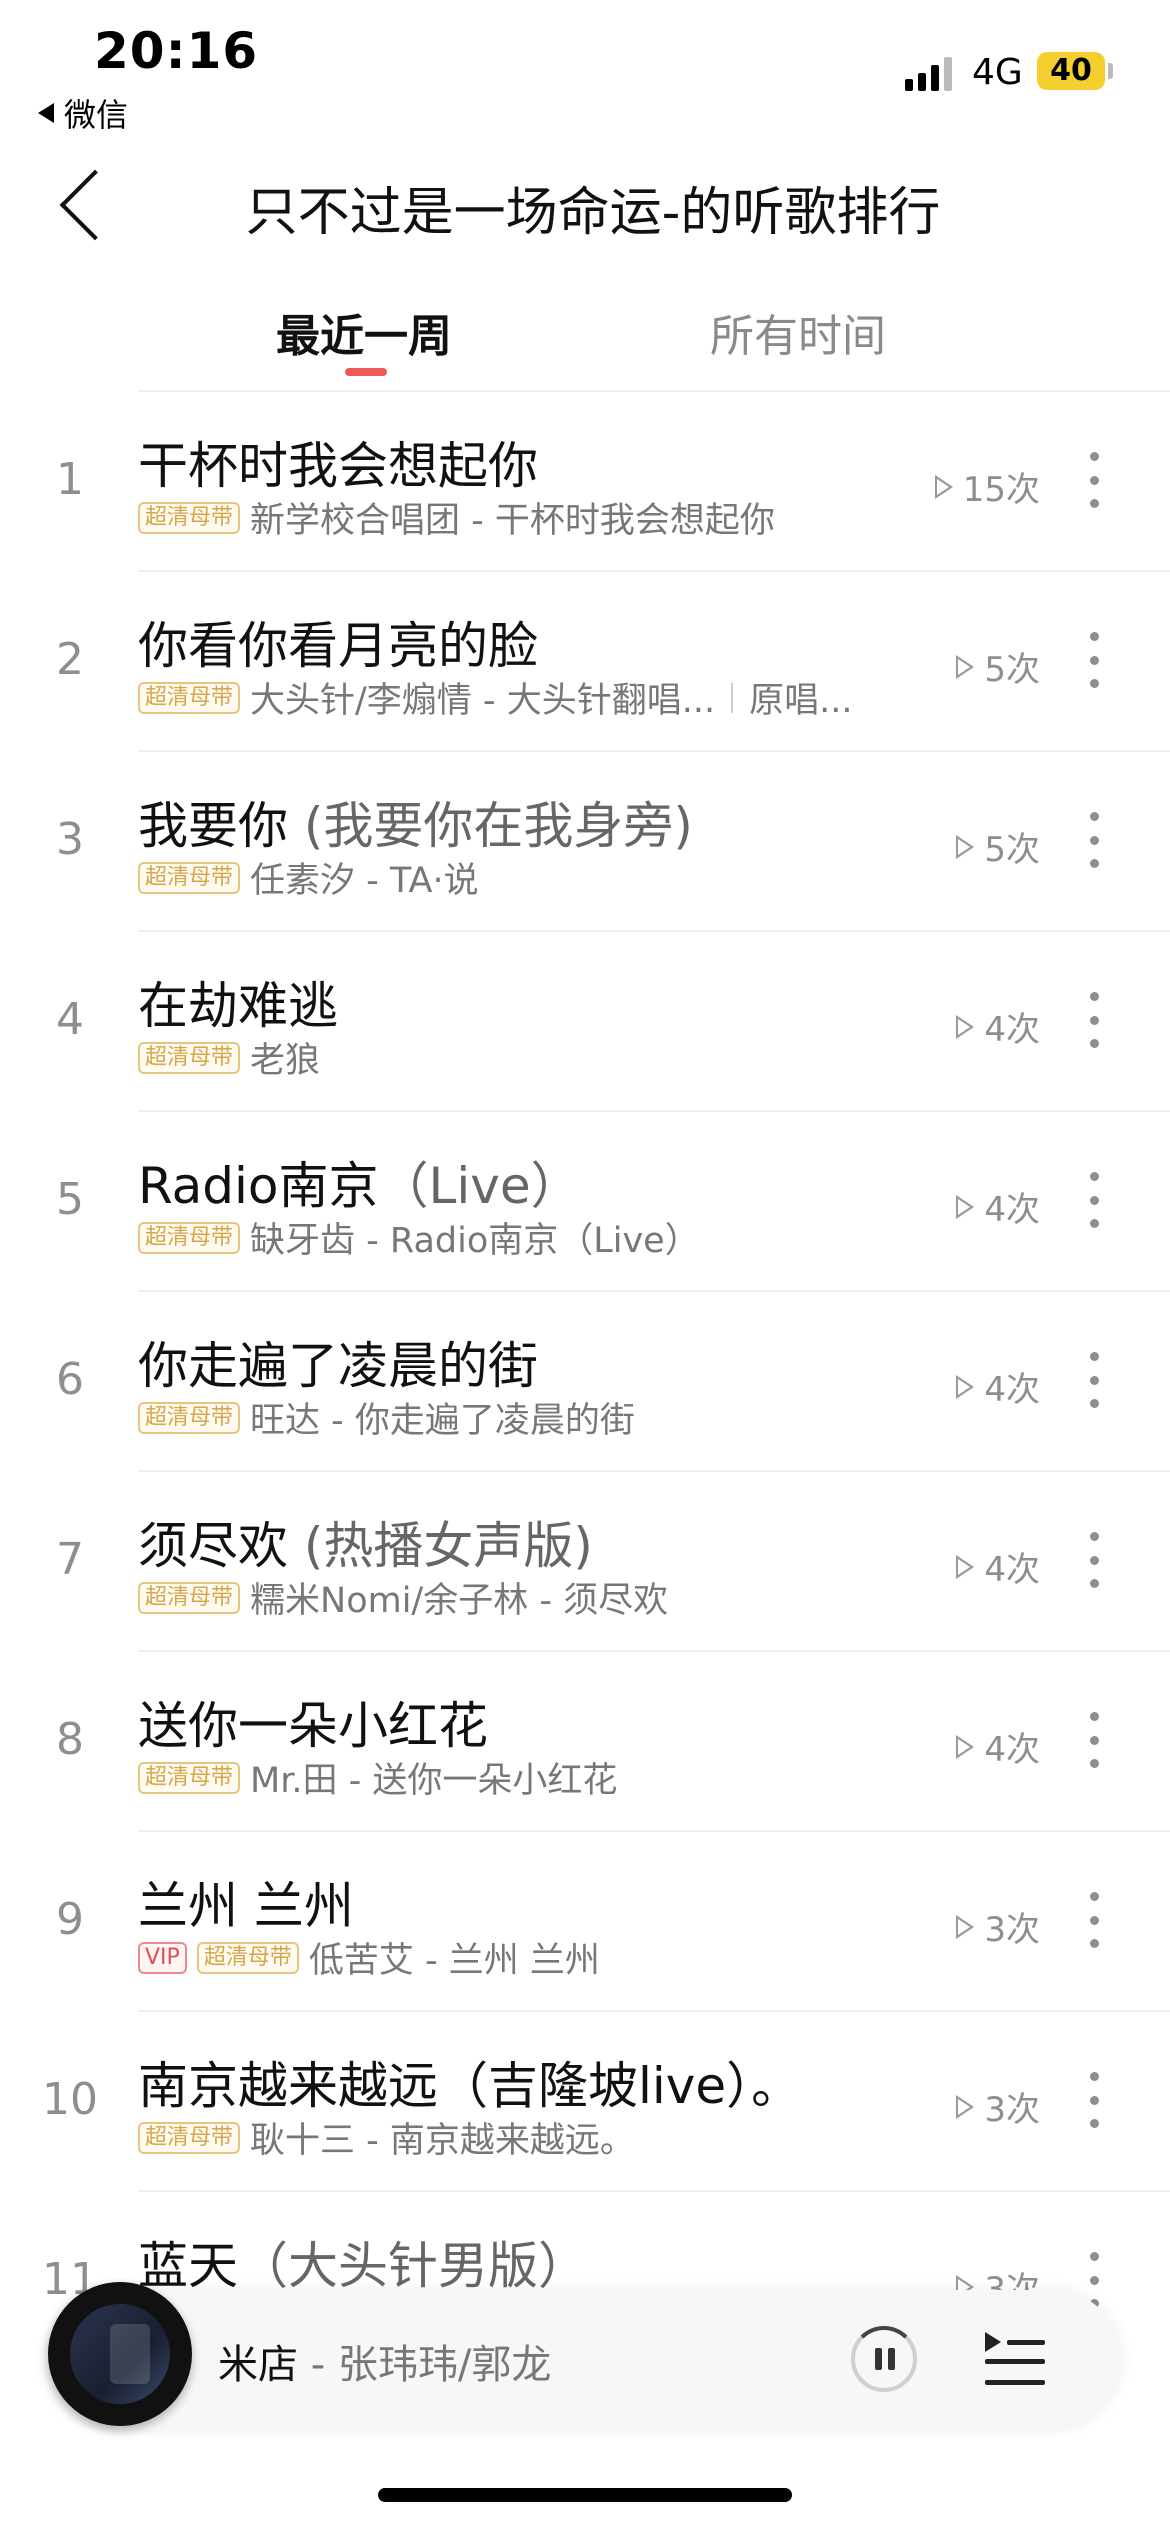 The image size is (1170, 2532). Describe the element at coordinates (70, 1919) in the screenshot. I see `song-rank: 9` at that location.